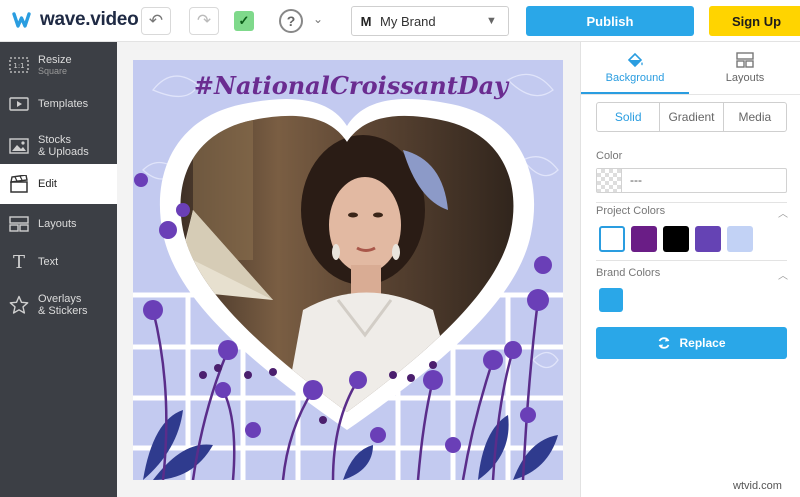 The height and width of the screenshot is (497, 800). Describe the element at coordinates (55, 140) in the screenshot. I see `sidebar-item-label: Stocks` at that location.